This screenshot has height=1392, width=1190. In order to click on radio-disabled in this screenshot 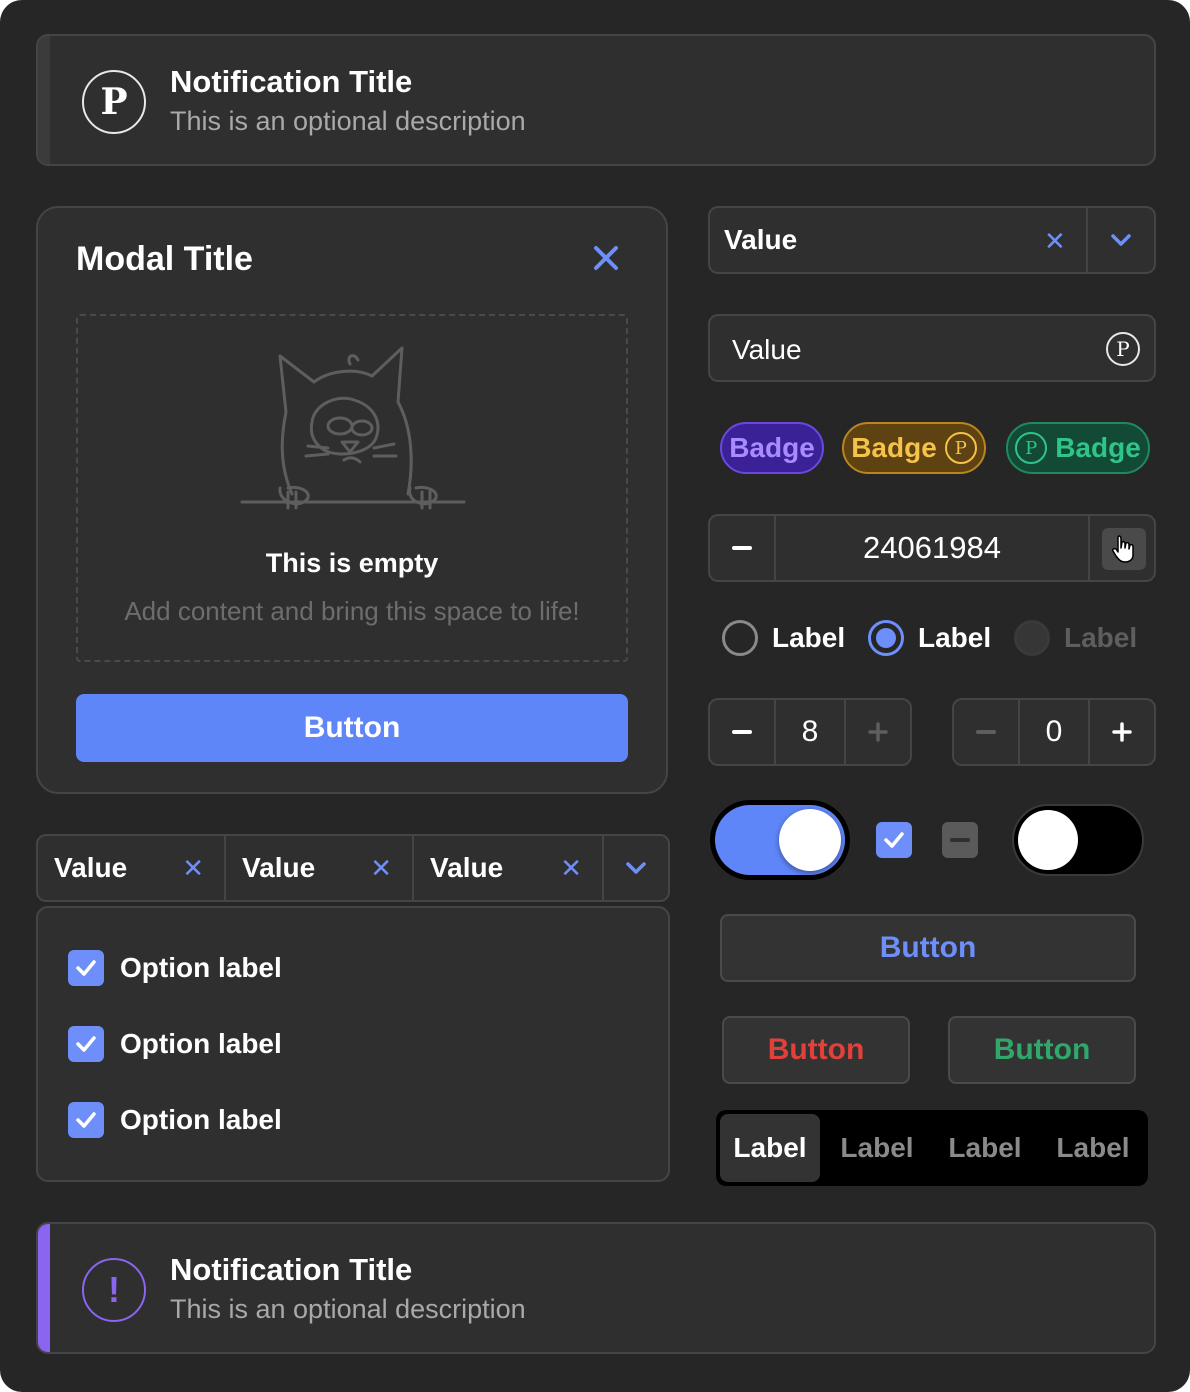, I will do `click(1032, 638)`.